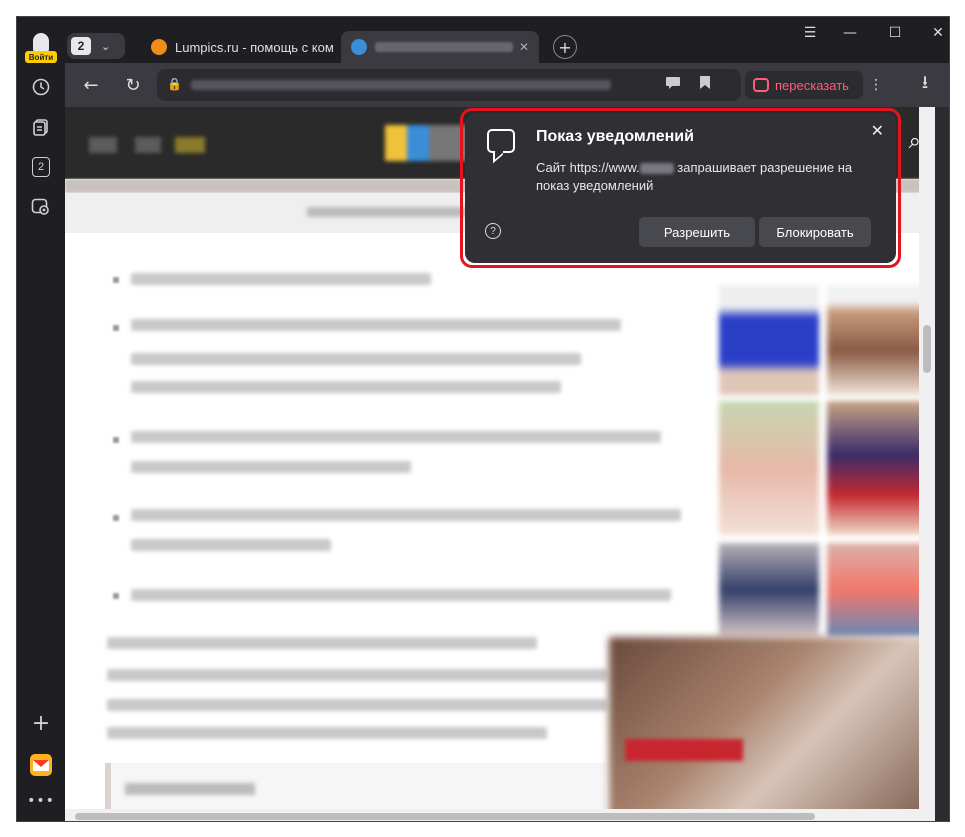 This screenshot has height=837, width=965. What do you see at coordinates (41, 127) in the screenshot?
I see `collections-icon` at bounding box center [41, 127].